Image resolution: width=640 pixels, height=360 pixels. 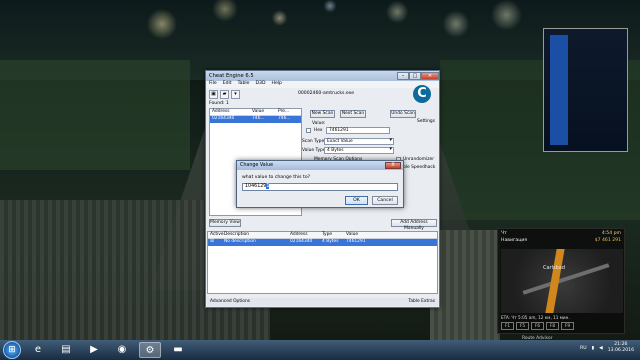 What do you see at coordinates (216, 235) in the screenshot?
I see `col-active: Active` at bounding box center [216, 235].